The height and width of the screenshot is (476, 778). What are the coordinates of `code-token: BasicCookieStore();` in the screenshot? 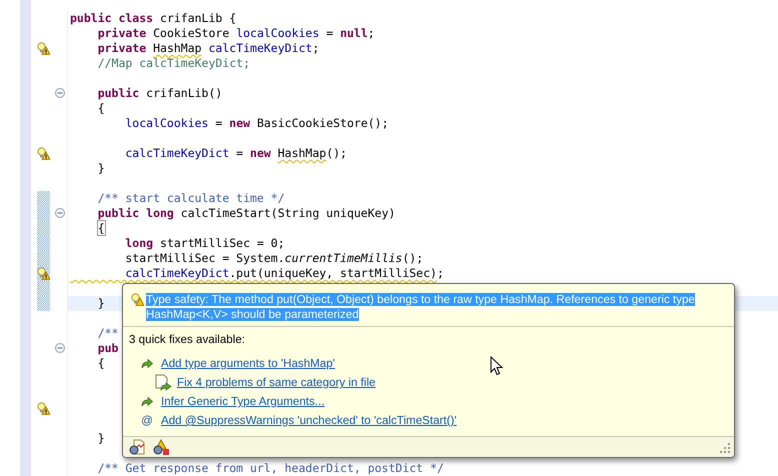 It's located at (322, 123).